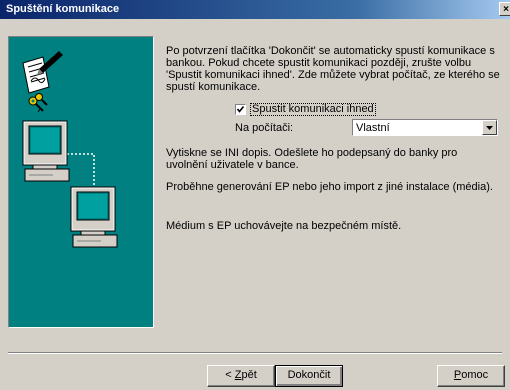 Image resolution: width=510 pixels, height=390 pixels. I want to click on window-title: Spuštění komunikace, so click(63, 9).